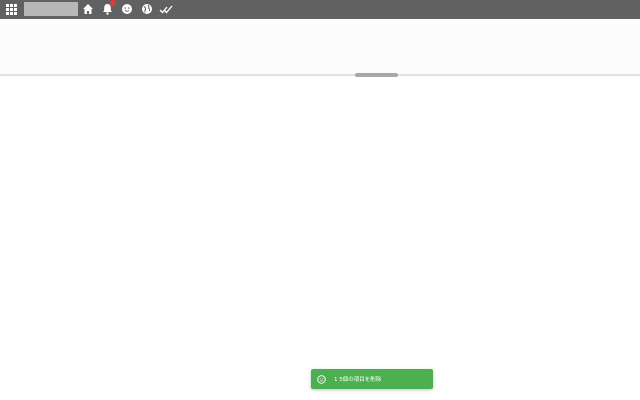  What do you see at coordinates (358, 380) in the screenshot?
I see `toast-message: 1 5個の項目を削除` at bounding box center [358, 380].